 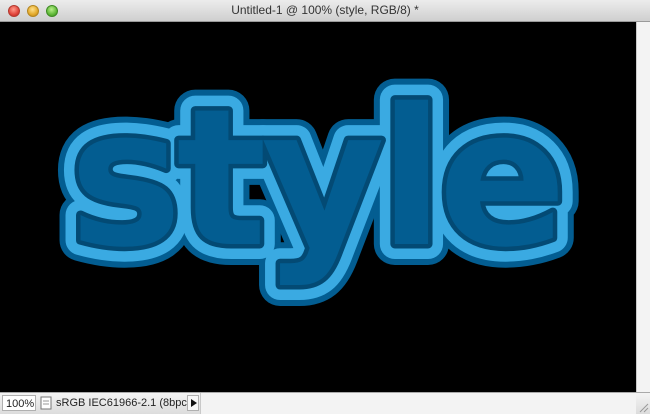 I want to click on resize-grip-icon, so click(x=643, y=403).